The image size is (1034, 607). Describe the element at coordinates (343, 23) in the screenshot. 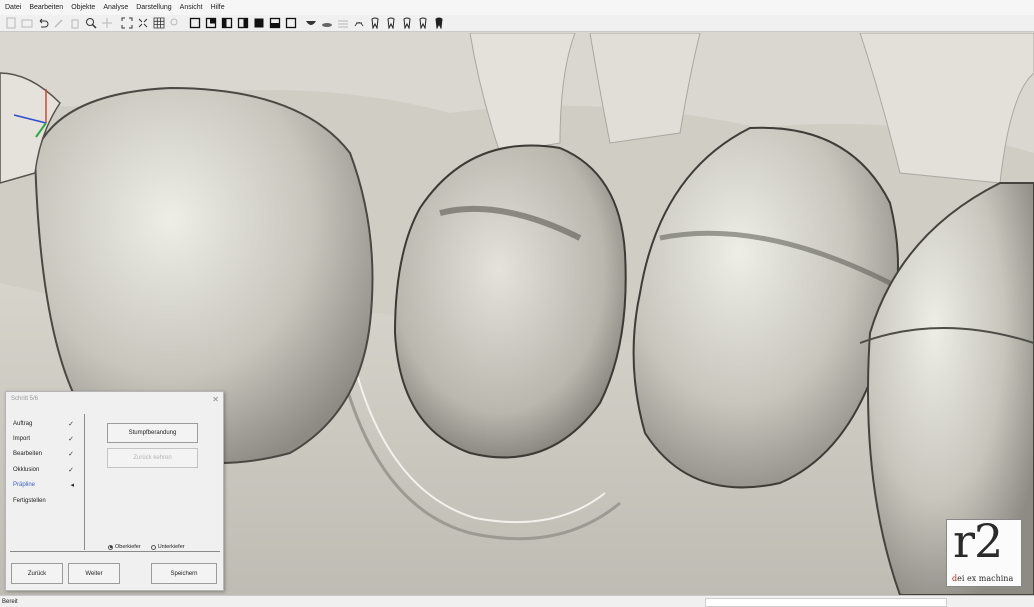

I see `layers-icon` at that location.